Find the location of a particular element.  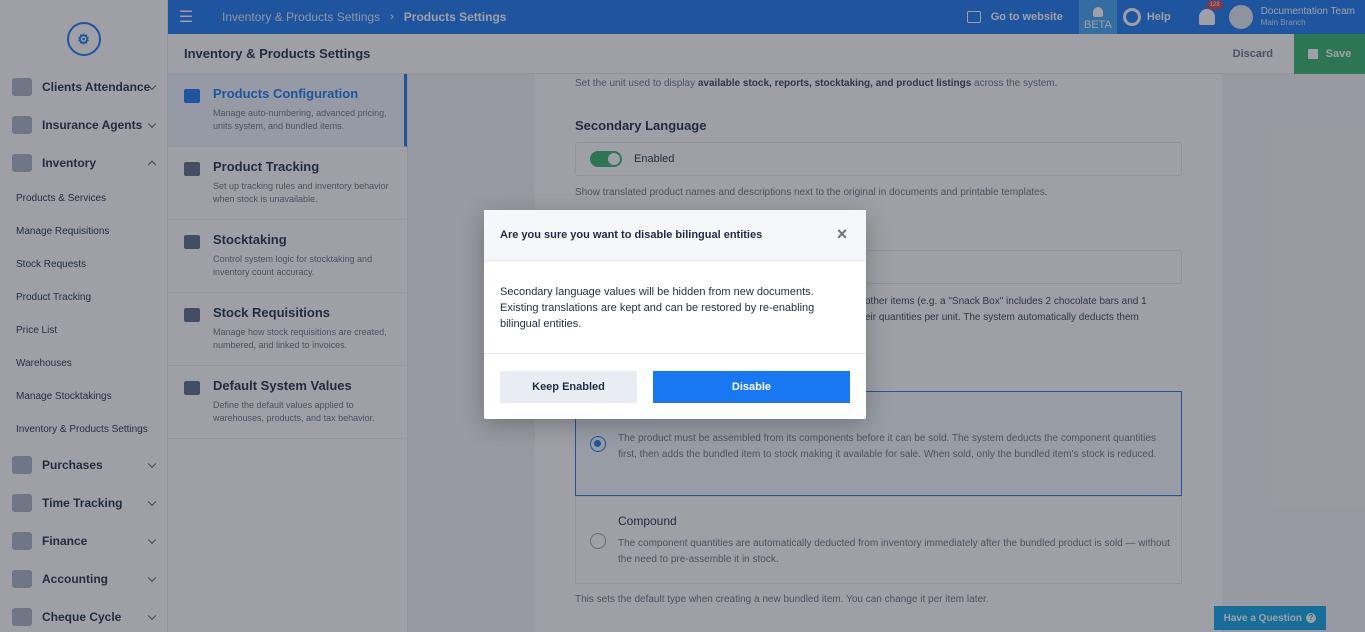

dialog-footer: Keep Enabled Disable is located at coordinates (675, 386).